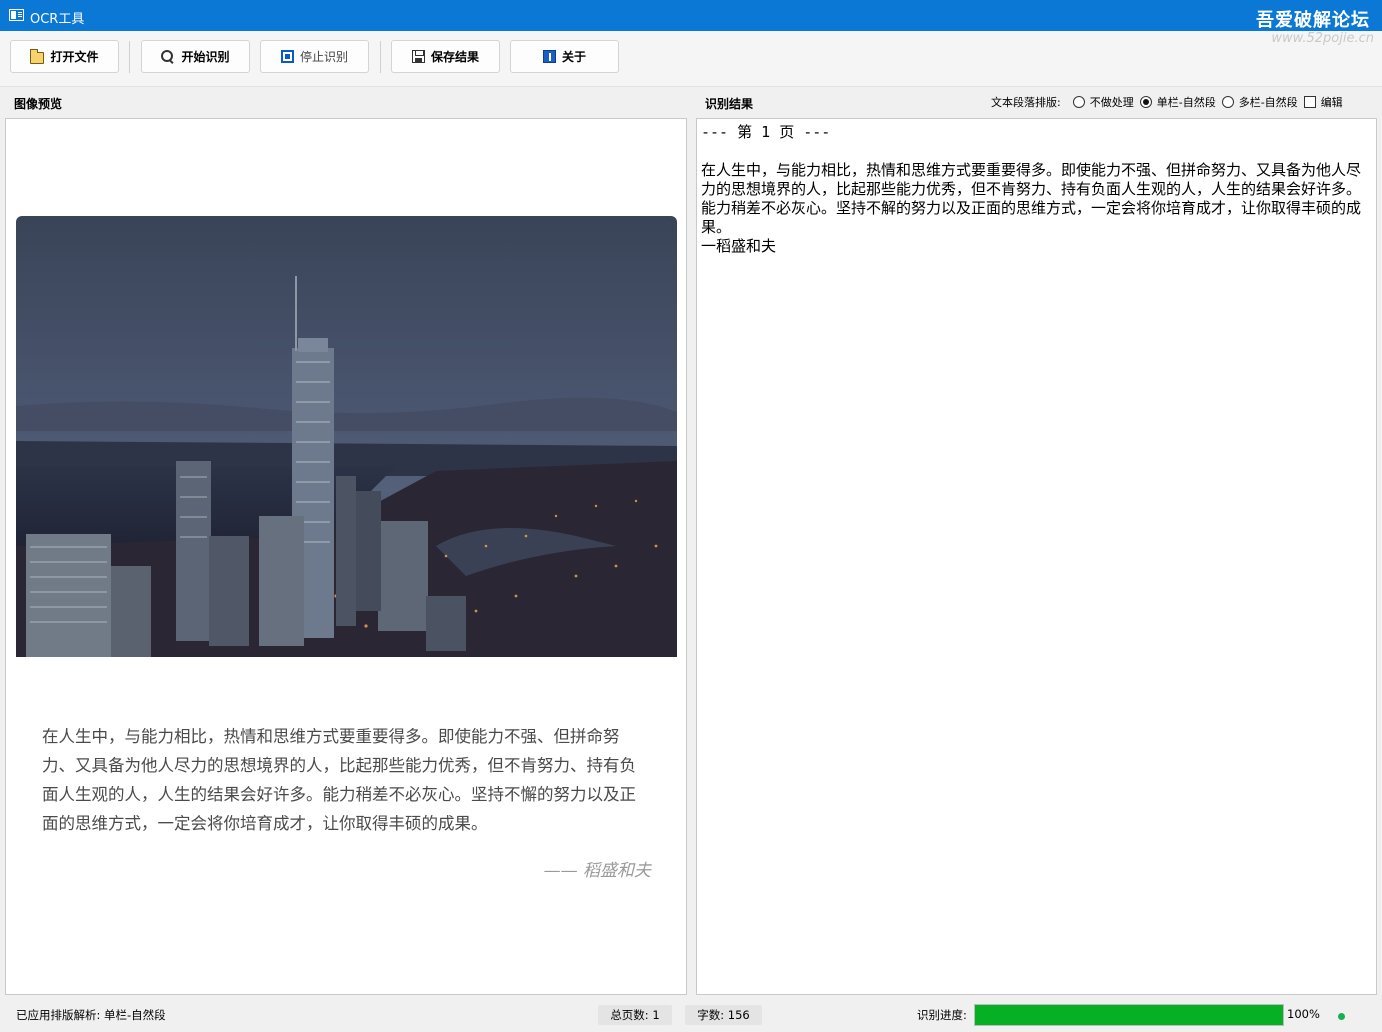 The width and height of the screenshot is (1382, 1032). I want to click on window-title: OCR工具, so click(57, 19).